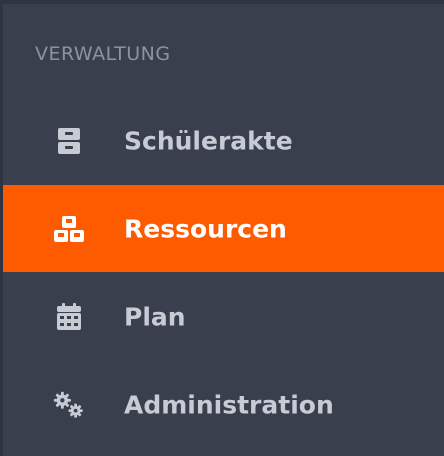 The width and height of the screenshot is (444, 456). What do you see at coordinates (69, 141) in the screenshot?
I see `archive-icon` at bounding box center [69, 141].